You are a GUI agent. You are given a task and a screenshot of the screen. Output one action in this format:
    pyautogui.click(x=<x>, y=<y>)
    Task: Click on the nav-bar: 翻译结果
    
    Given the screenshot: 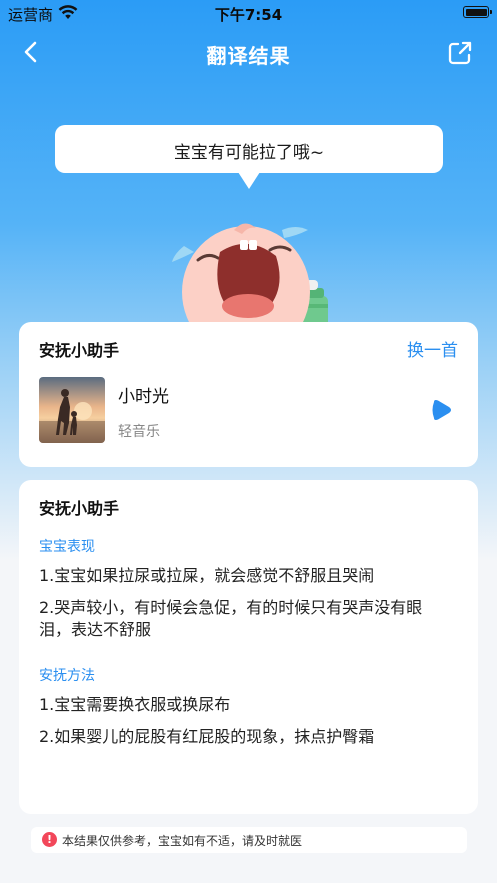 What is the action you would take?
    pyautogui.click(x=248, y=54)
    